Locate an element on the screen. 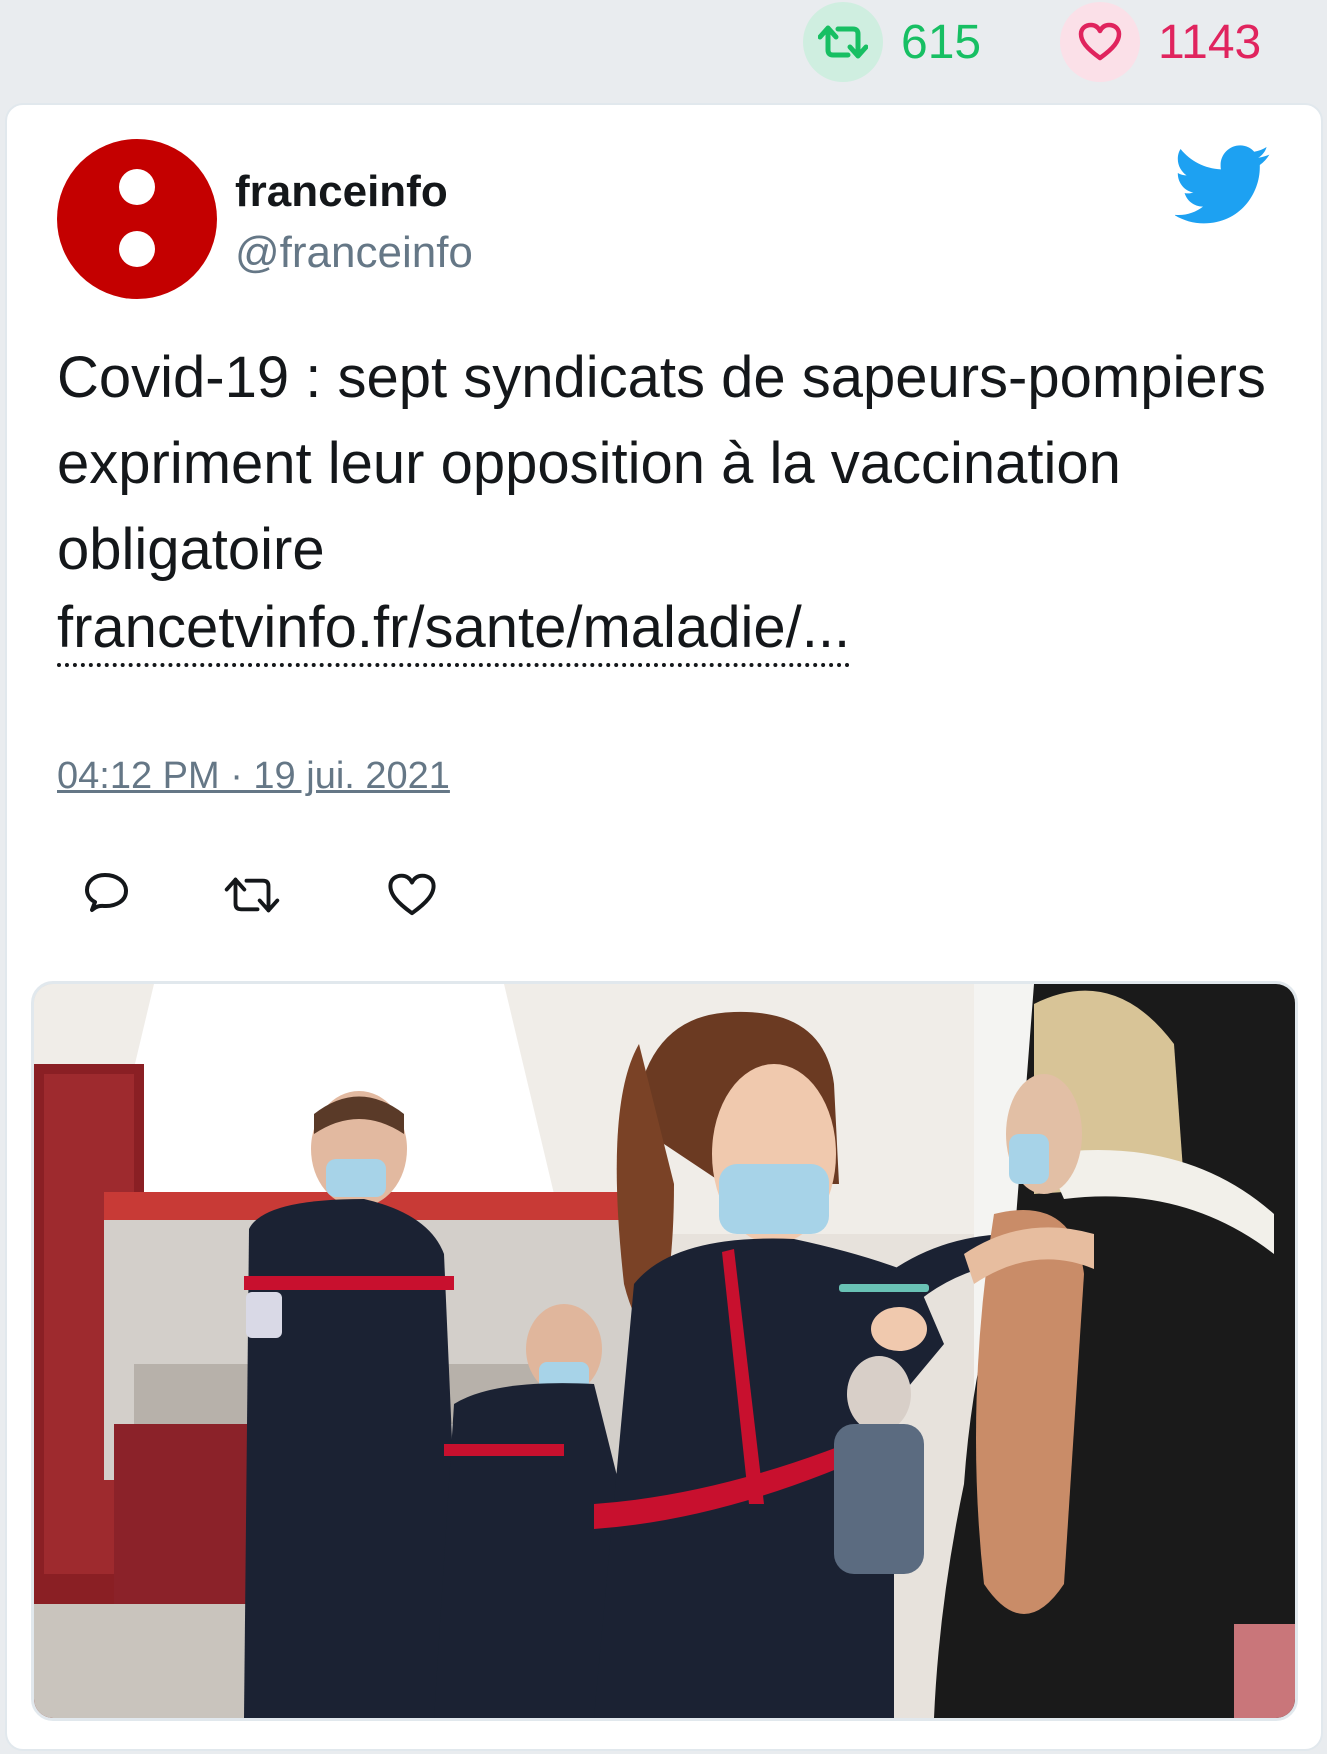 The image size is (1327, 1754). reply-button is located at coordinates (107, 895).